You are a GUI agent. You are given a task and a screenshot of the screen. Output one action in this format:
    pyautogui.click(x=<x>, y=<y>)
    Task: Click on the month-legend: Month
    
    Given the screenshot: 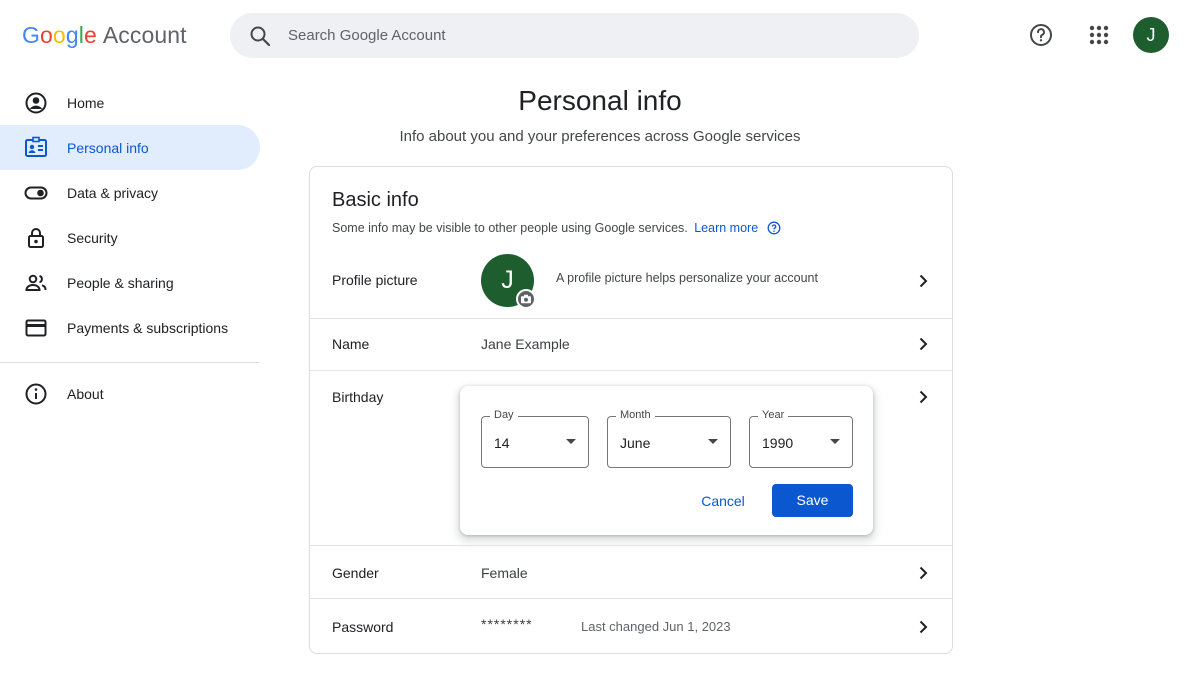 What is the action you would take?
    pyautogui.click(x=635, y=415)
    